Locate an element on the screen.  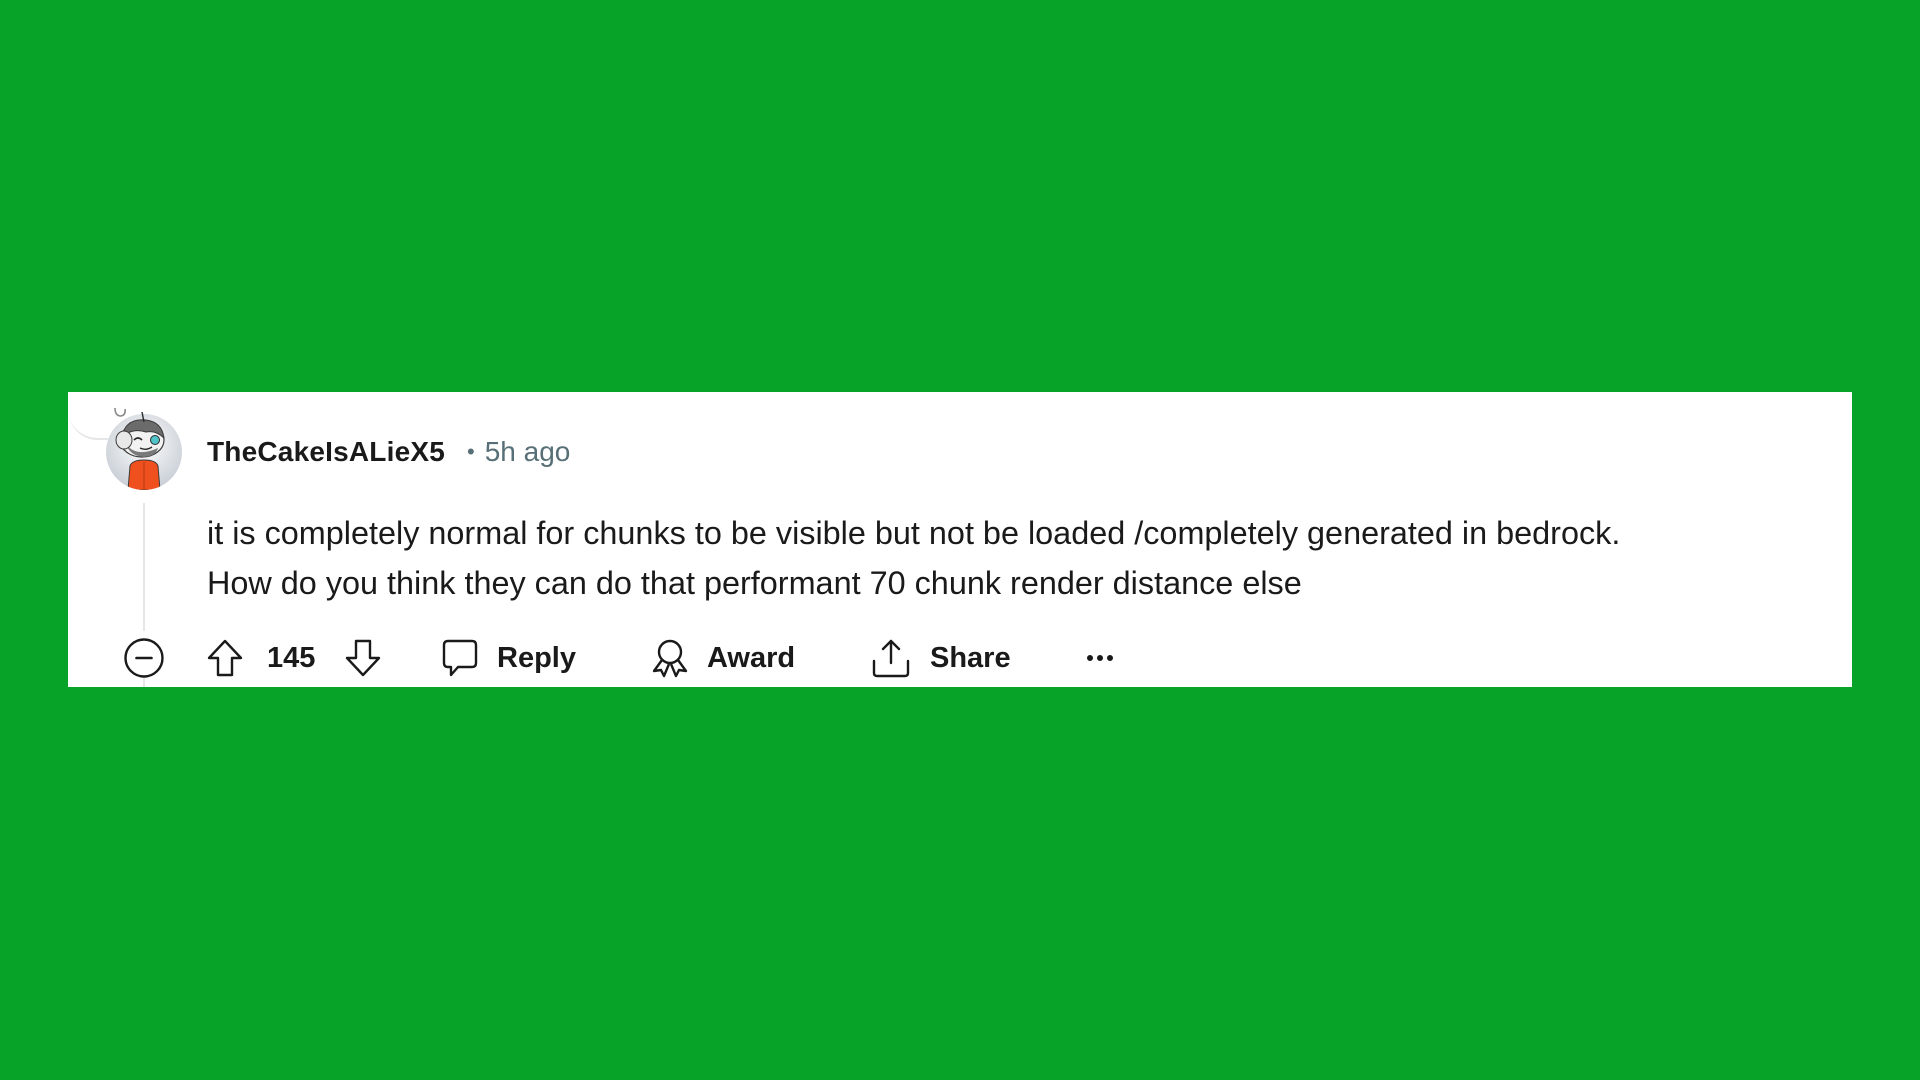
arrow-down-icon is located at coordinates (363, 658).